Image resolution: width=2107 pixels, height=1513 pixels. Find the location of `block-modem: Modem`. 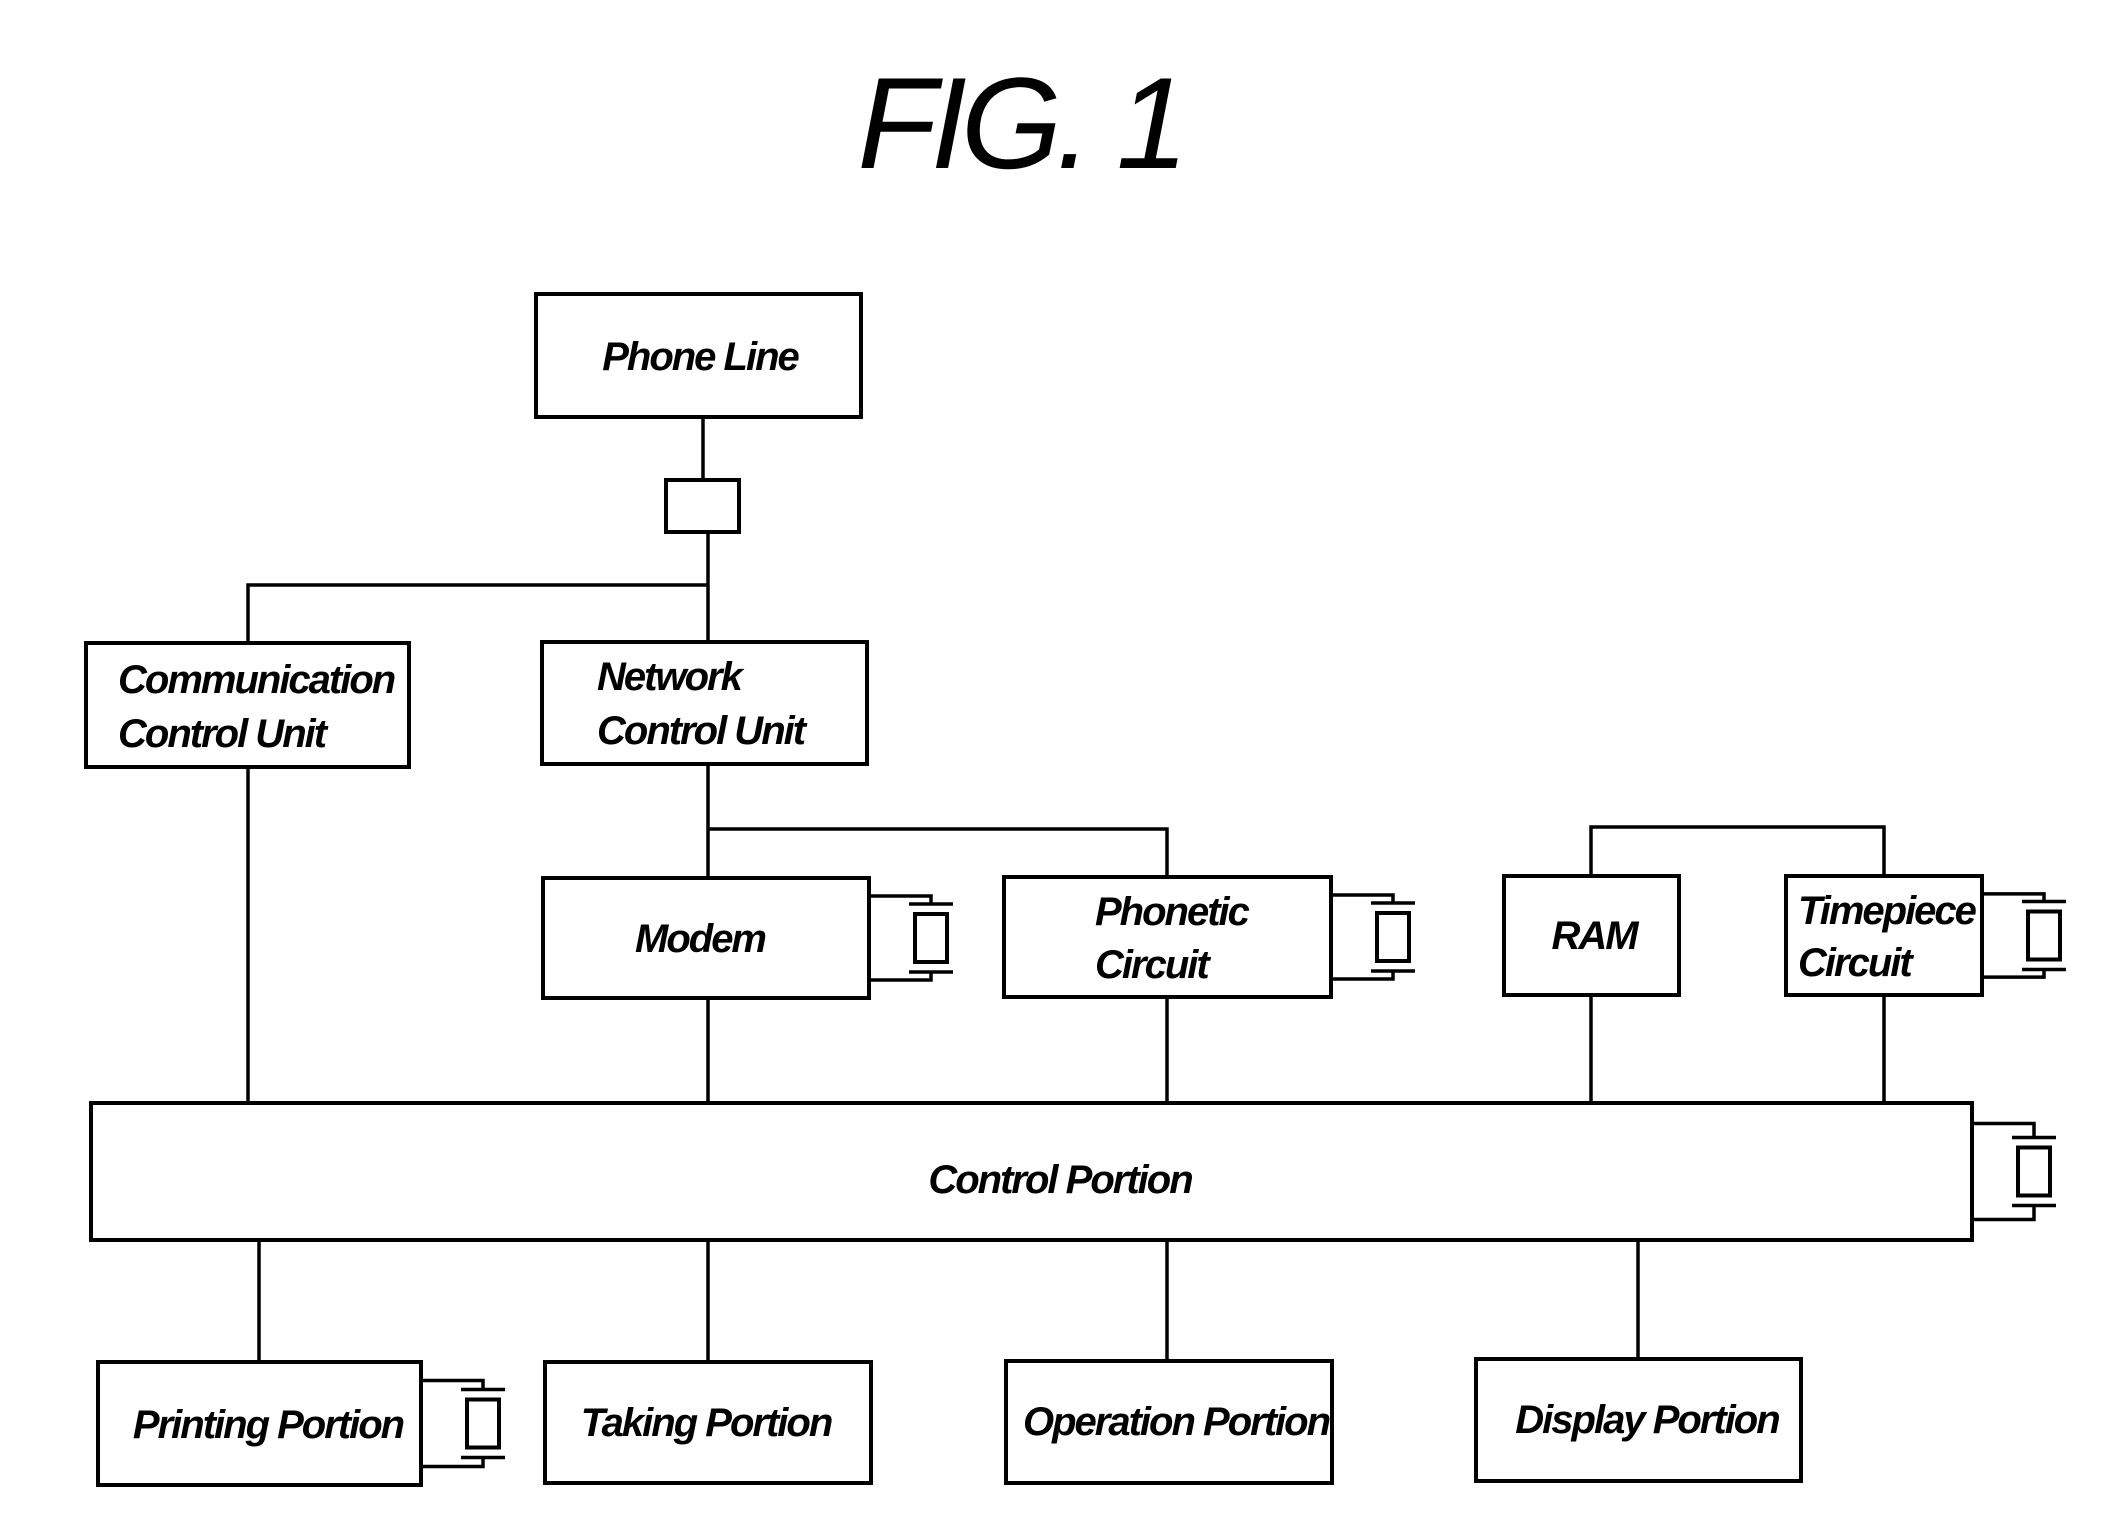

block-modem: Modem is located at coordinates (706, 938).